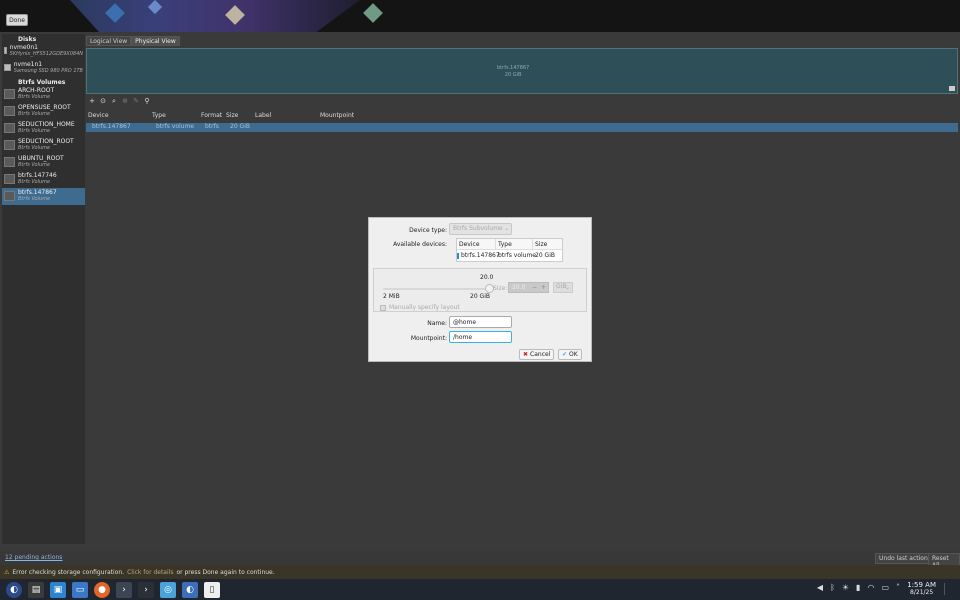 The width and height of the screenshot is (960, 600). What do you see at coordinates (949, 589) in the screenshot?
I see `show-desktop-button` at bounding box center [949, 589].